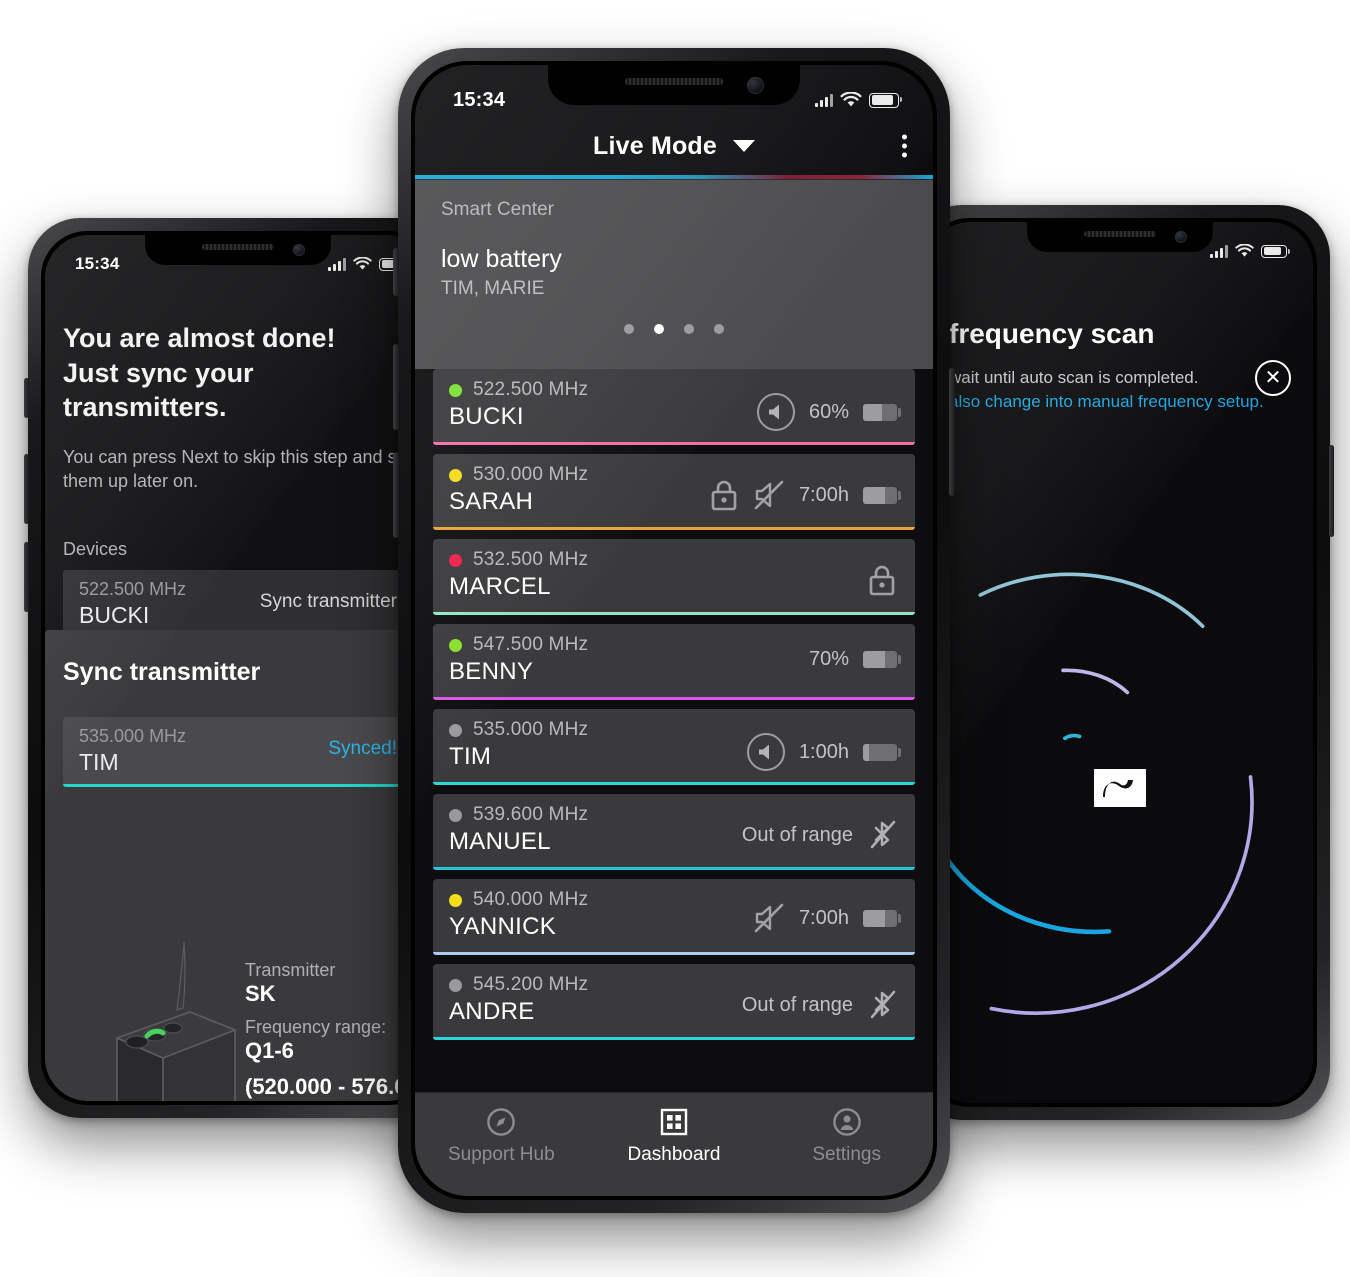 The width and height of the screenshot is (1350, 1277). What do you see at coordinates (674, 329) in the screenshot?
I see `carousel-pagination` at bounding box center [674, 329].